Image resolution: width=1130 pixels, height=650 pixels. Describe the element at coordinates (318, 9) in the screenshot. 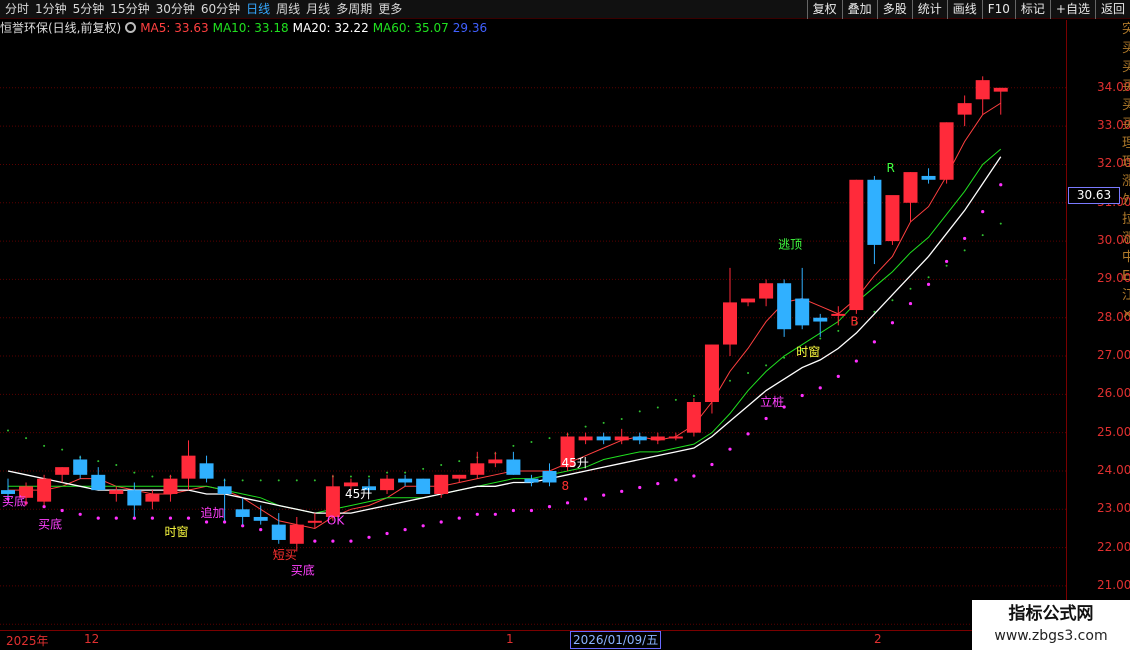

I see `period-tab: 月线` at that location.